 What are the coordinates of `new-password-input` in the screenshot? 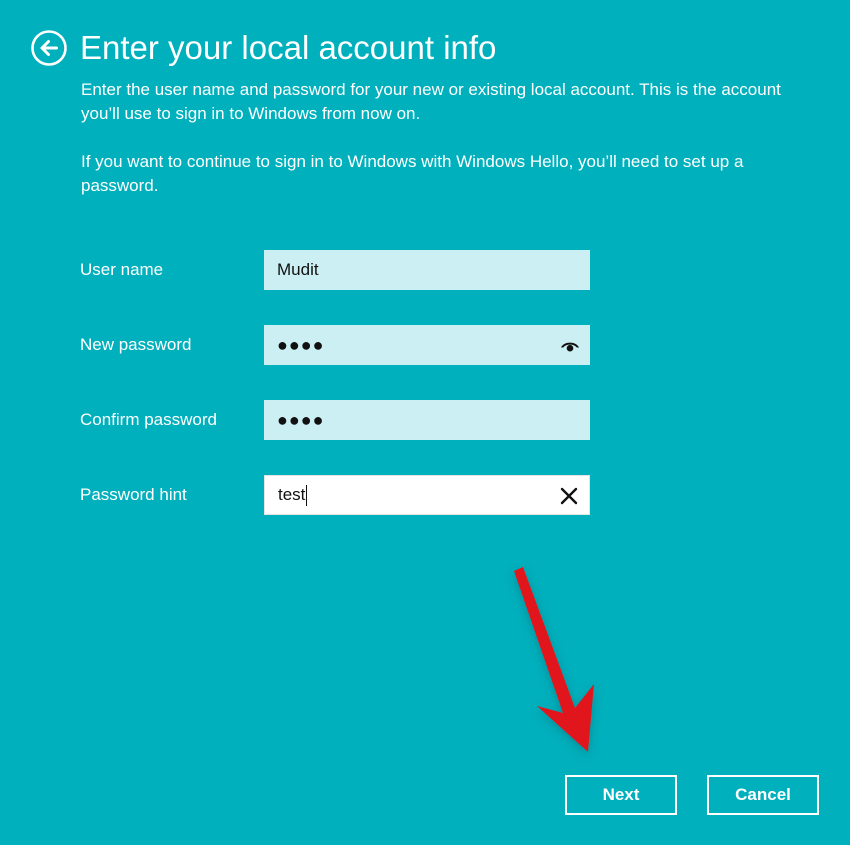 It's located at (427, 345).